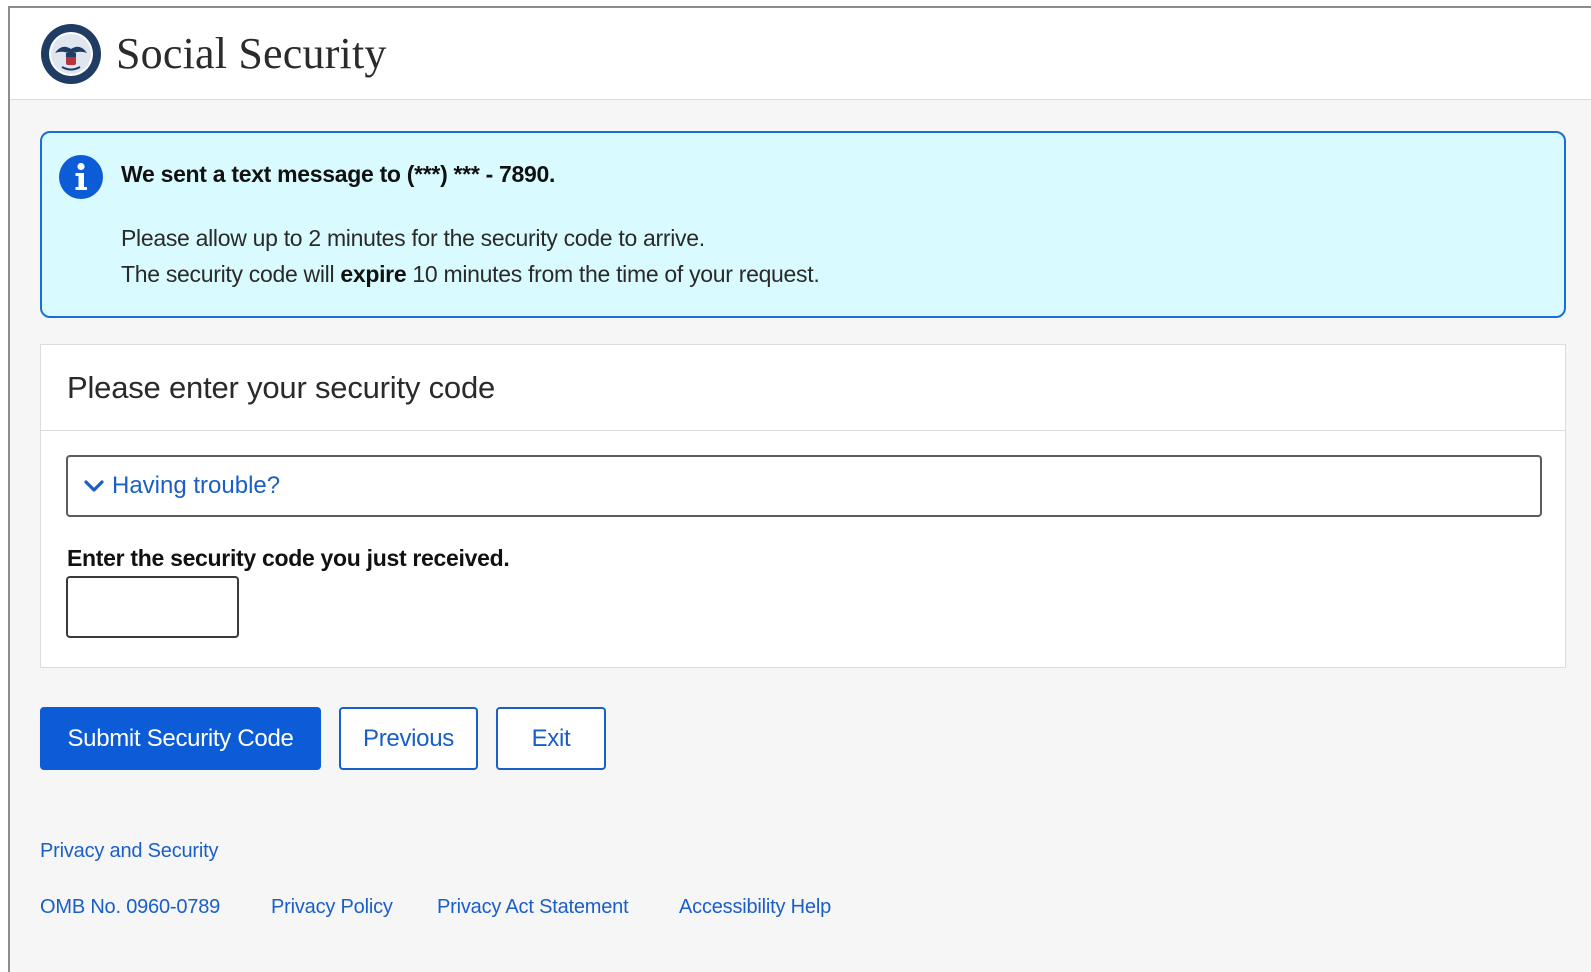 The image size is (1591, 972). Describe the element at coordinates (94, 486) in the screenshot. I see `chevron-down-icon` at that location.